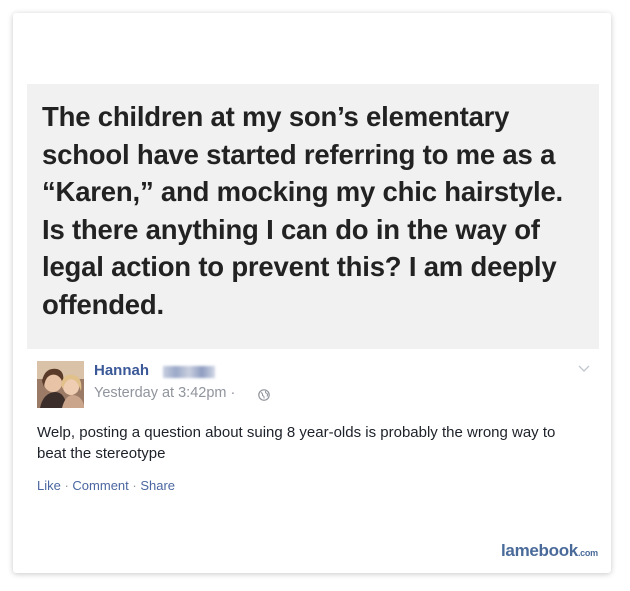  What do you see at coordinates (264, 395) in the screenshot?
I see `globe-icon` at bounding box center [264, 395].